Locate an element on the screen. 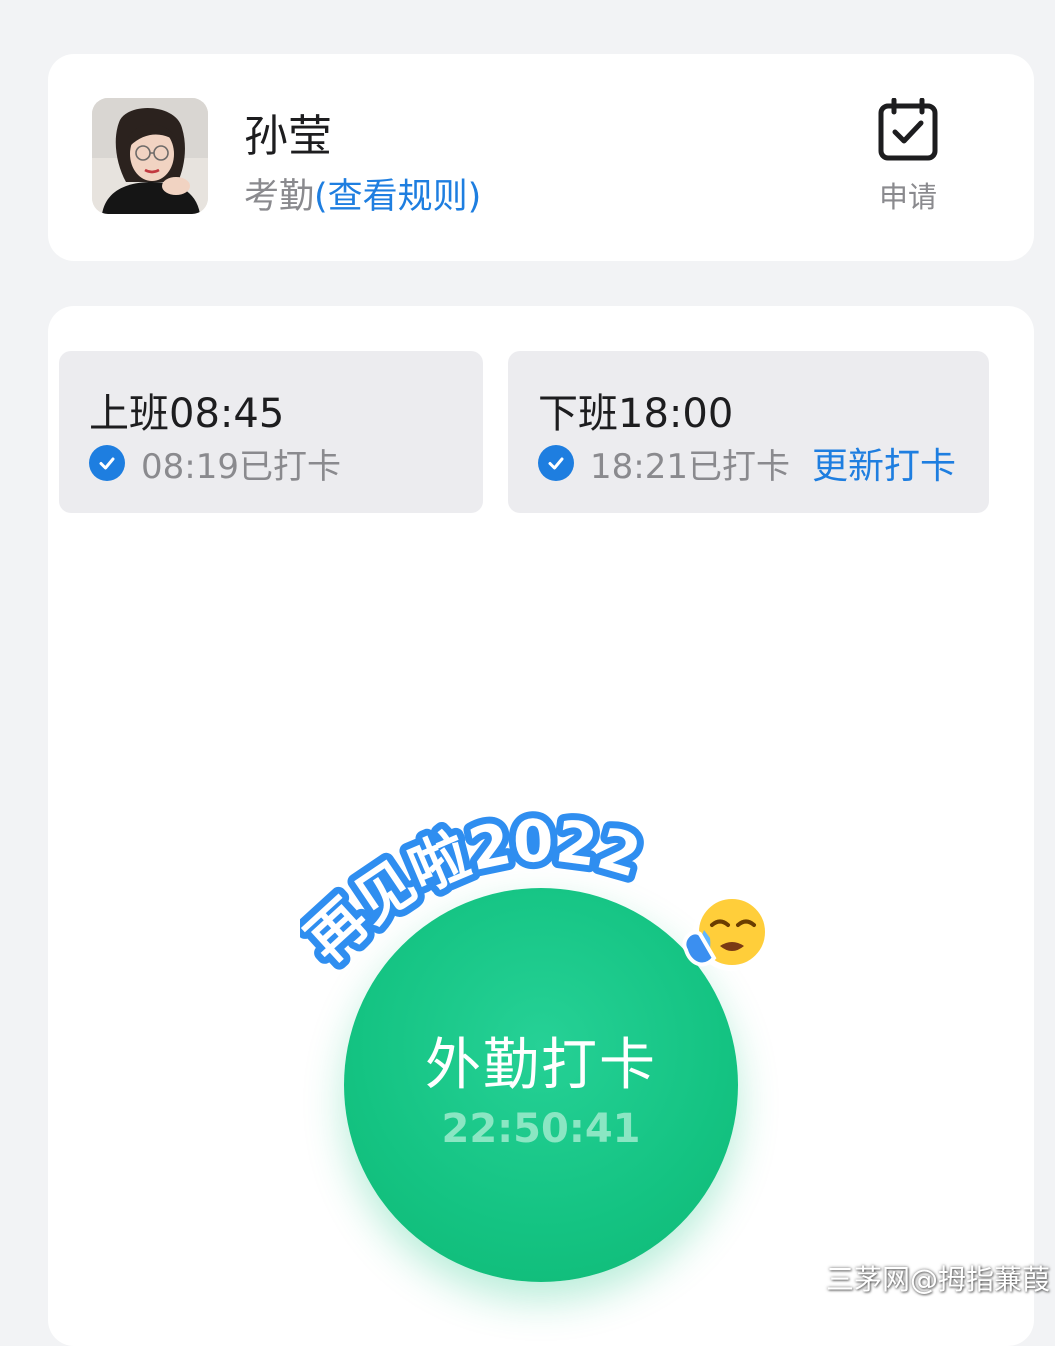 The image size is (1055, 1346). avatar is located at coordinates (150, 156).